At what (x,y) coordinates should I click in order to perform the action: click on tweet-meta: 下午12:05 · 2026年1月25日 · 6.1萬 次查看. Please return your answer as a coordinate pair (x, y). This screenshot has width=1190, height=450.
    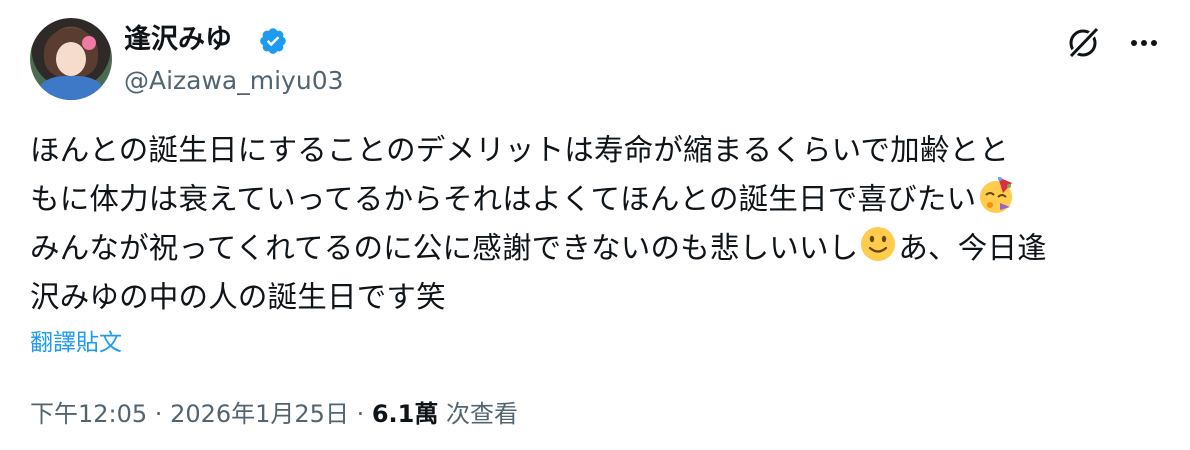
    Looking at the image, I should click on (274, 414).